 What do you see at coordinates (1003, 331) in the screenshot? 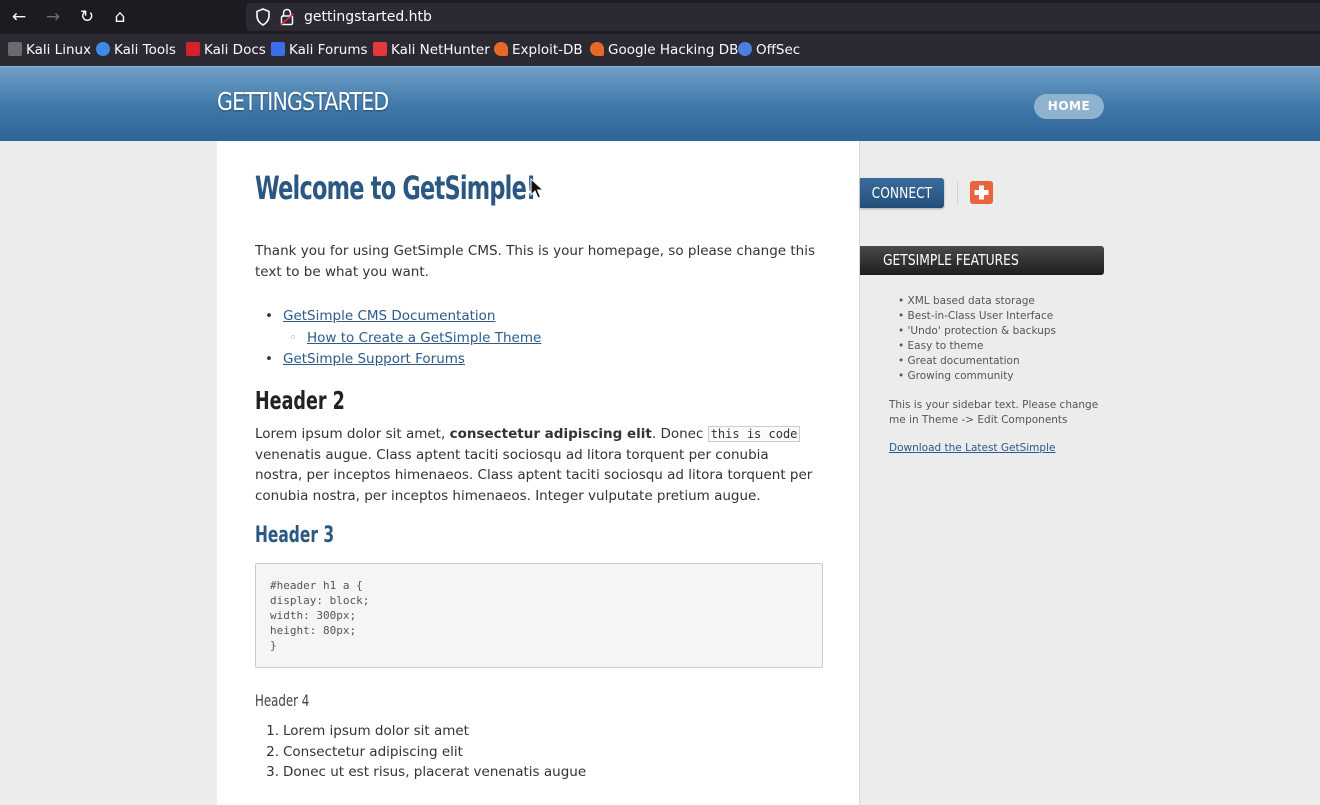
I see `feature-item: 'Undo' protection & backups` at bounding box center [1003, 331].